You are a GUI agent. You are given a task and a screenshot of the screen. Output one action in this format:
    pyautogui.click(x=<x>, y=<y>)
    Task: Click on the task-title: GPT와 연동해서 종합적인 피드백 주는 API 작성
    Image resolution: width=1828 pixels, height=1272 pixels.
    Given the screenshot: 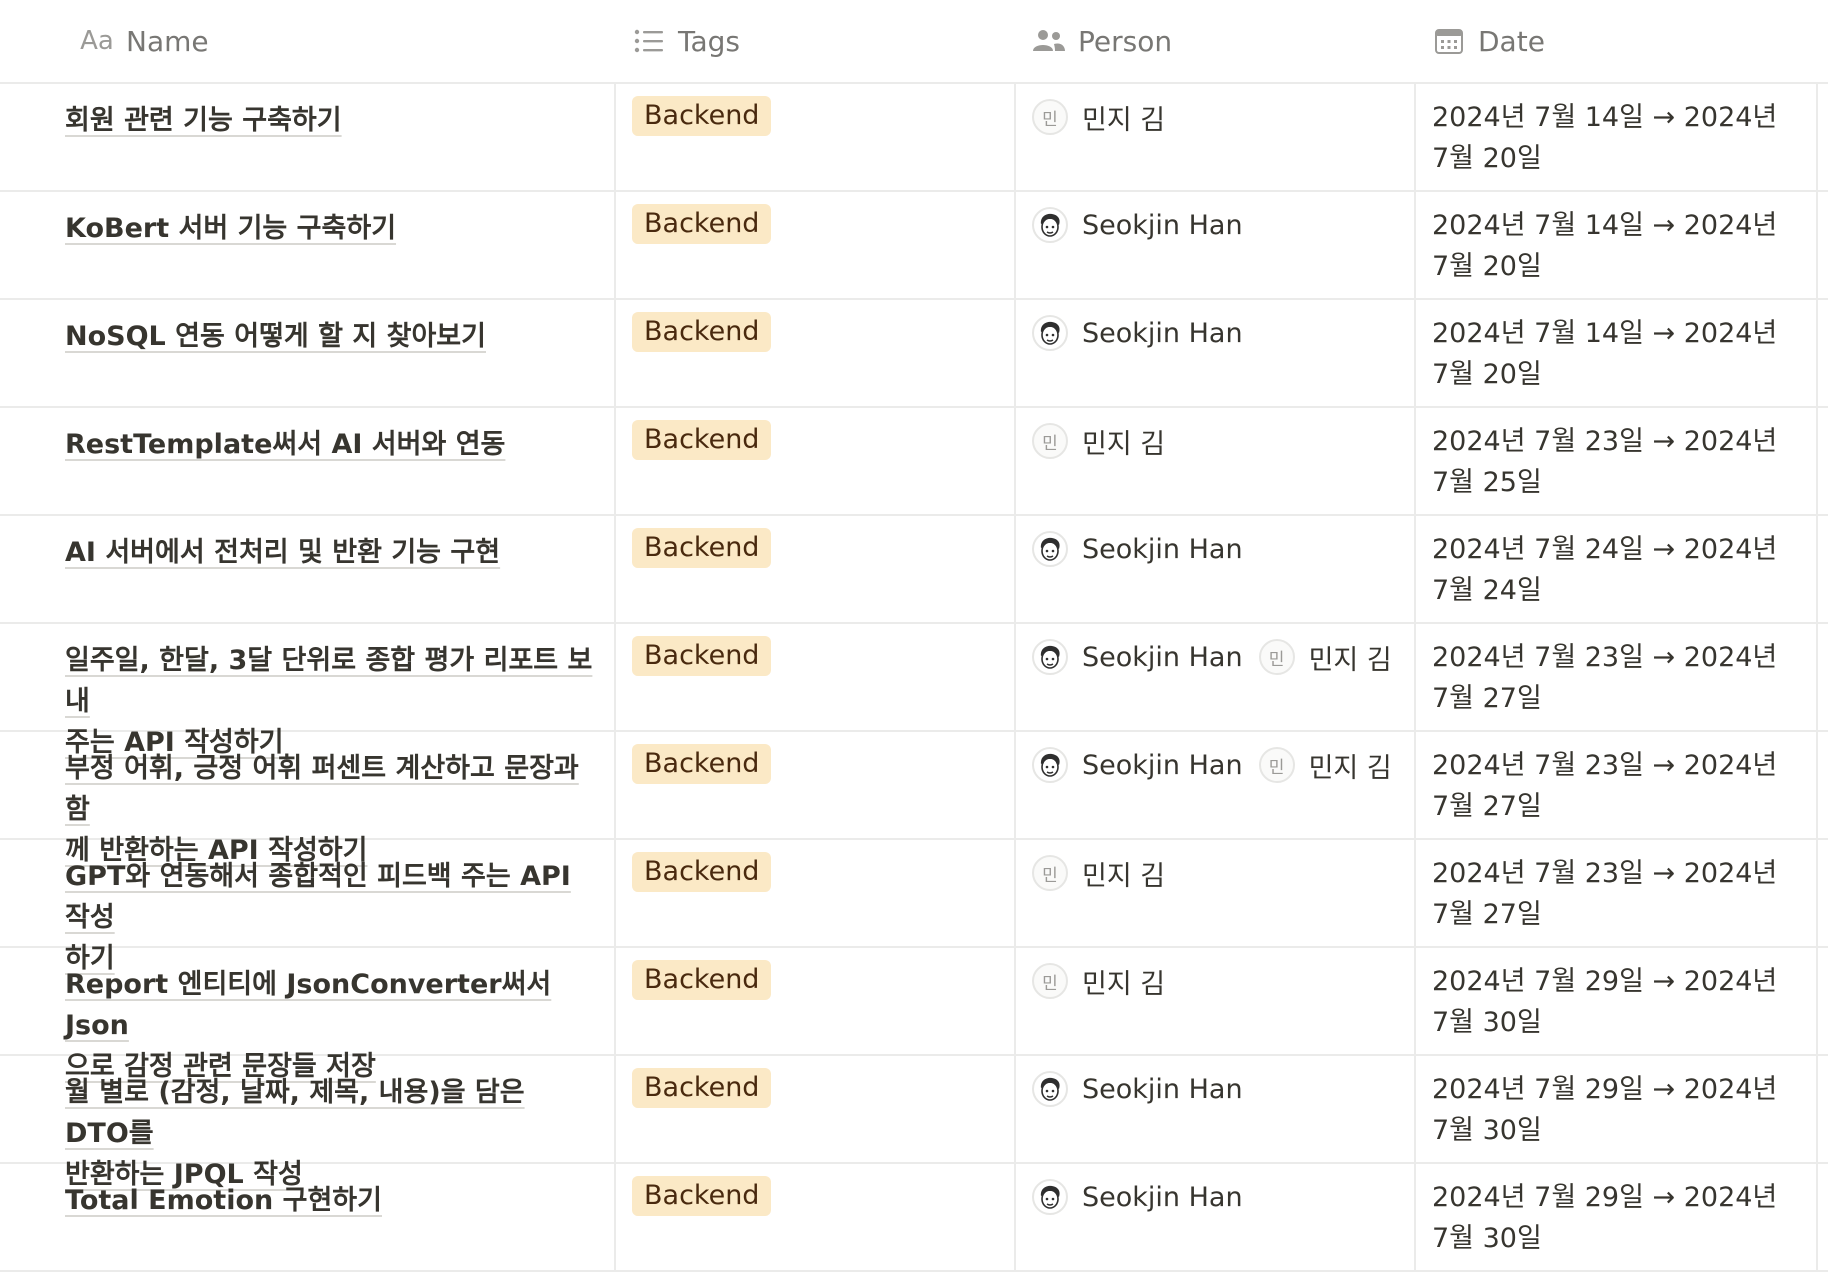 What is the action you would take?
    pyautogui.click(x=330, y=897)
    